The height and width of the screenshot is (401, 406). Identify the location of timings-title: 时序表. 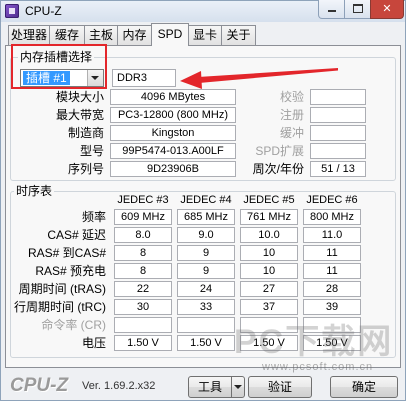
(34, 191).